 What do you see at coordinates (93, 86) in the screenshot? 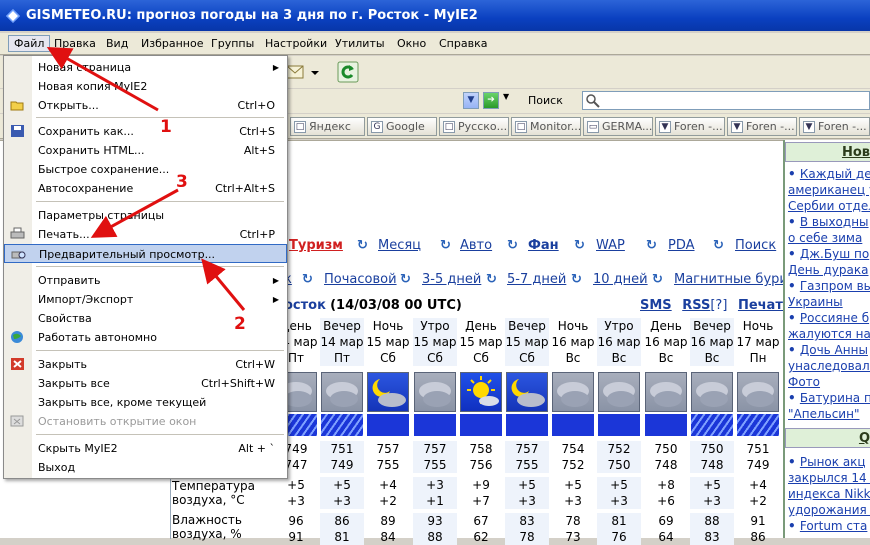
I see `menu-item-label: Новая копия MyIE2` at bounding box center [93, 86].